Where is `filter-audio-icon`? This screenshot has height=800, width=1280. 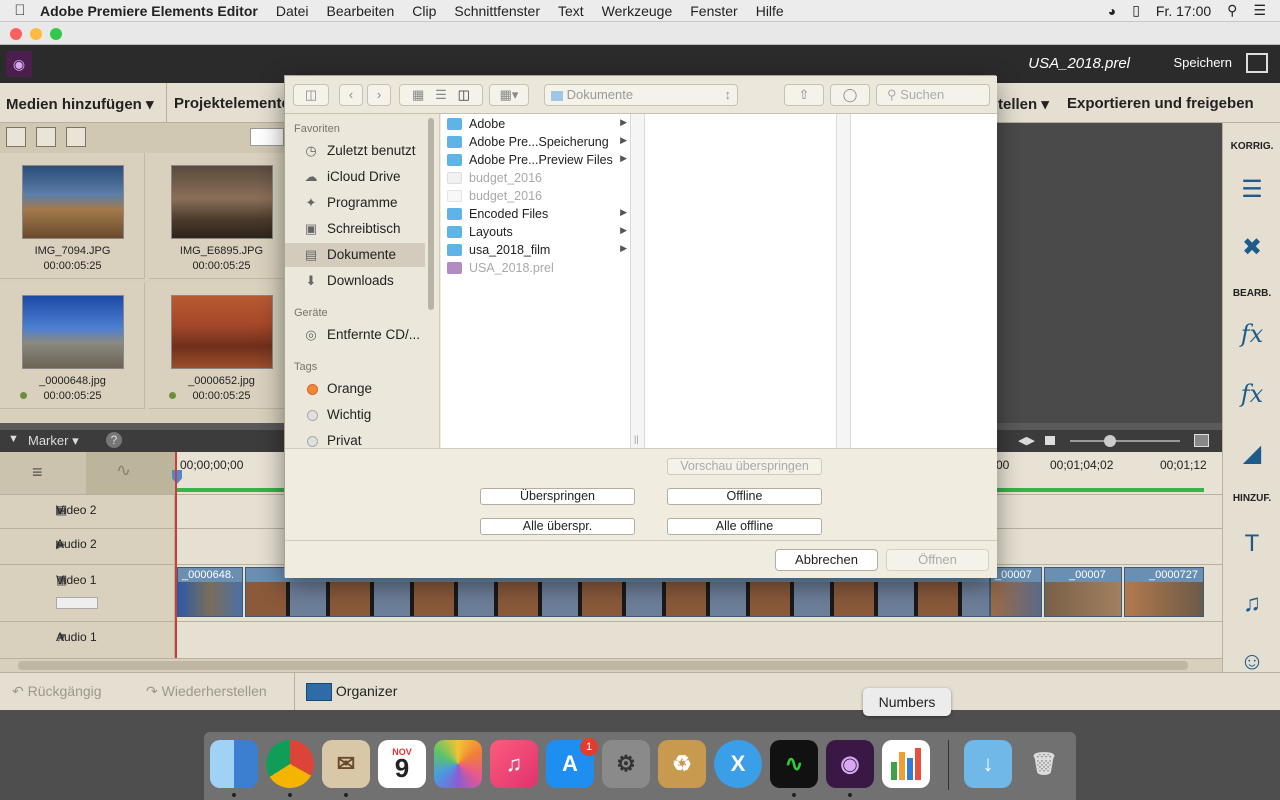 filter-audio-icon is located at coordinates (76, 137).